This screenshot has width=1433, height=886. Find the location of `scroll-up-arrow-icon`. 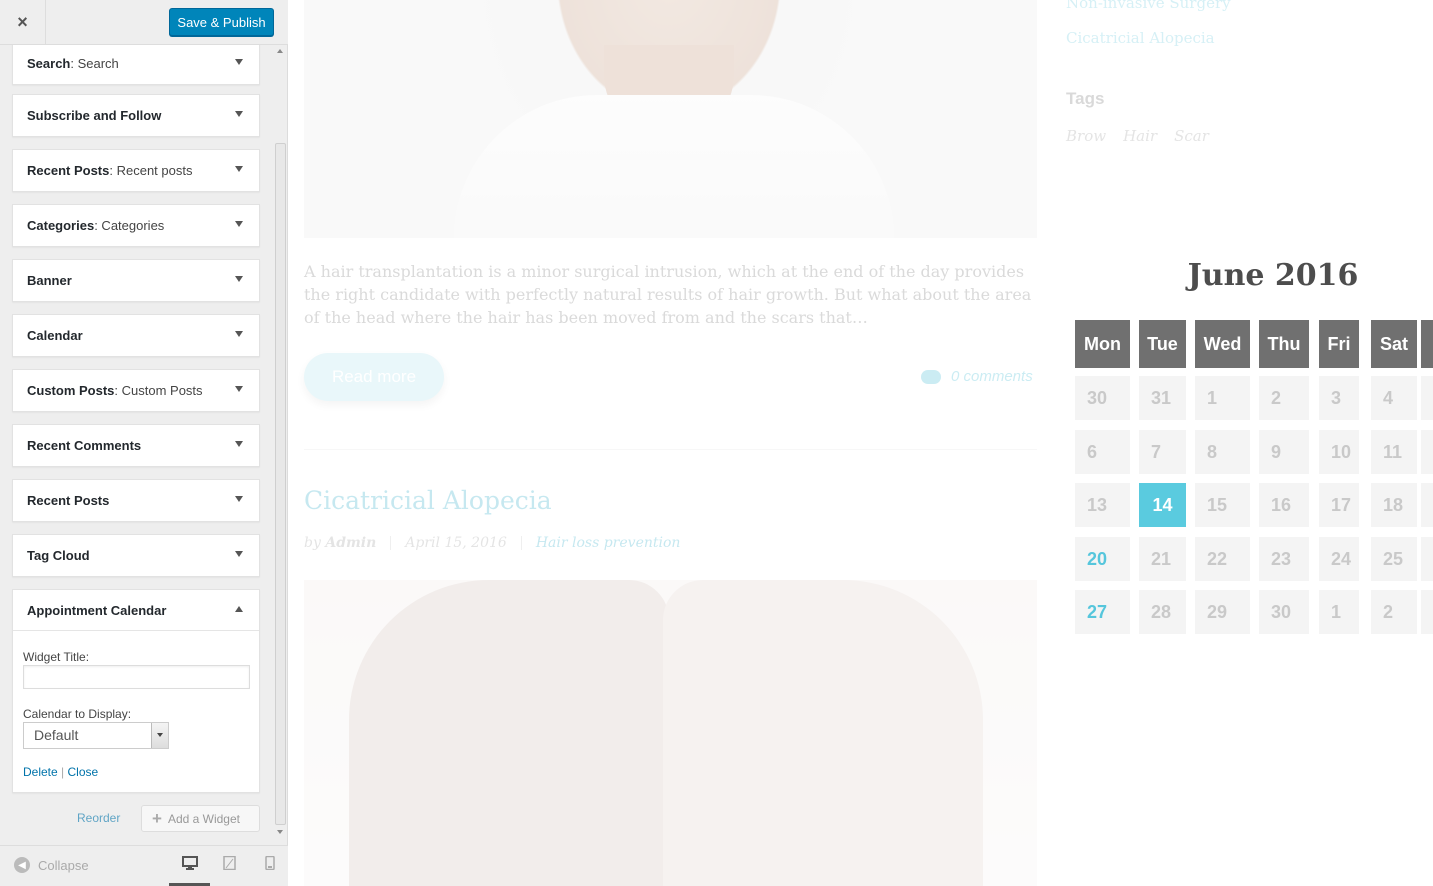

scroll-up-arrow-icon is located at coordinates (280, 51).